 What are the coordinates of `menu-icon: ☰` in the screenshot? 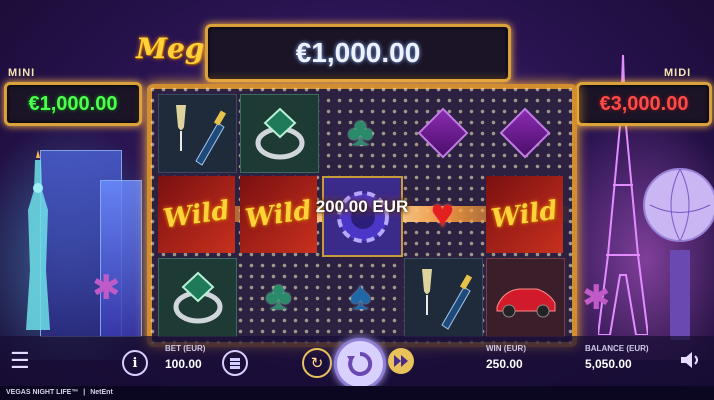 It's located at (20, 361).